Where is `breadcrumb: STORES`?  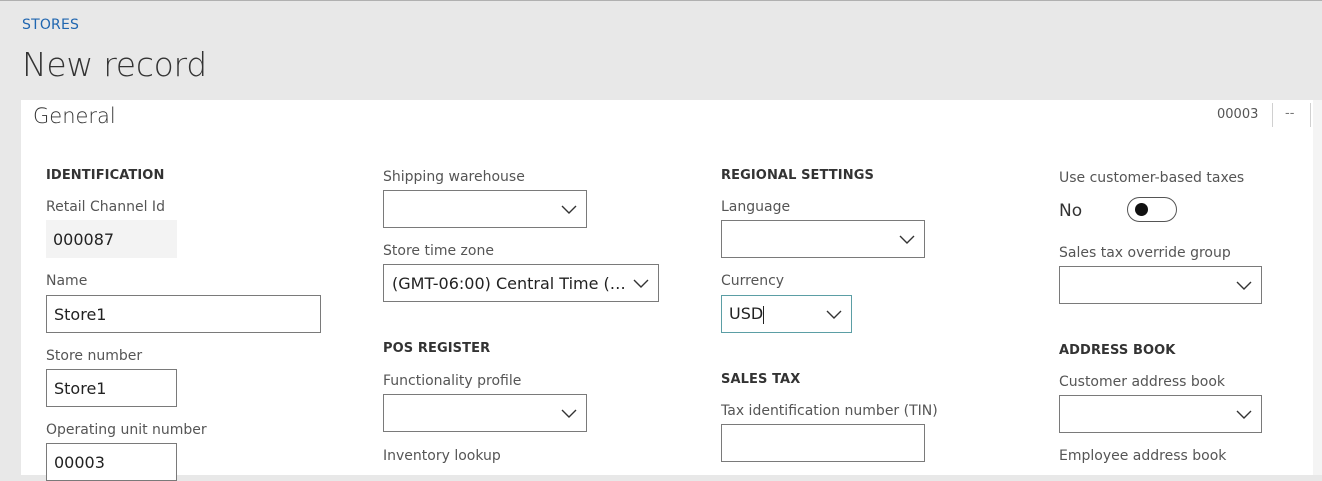
breadcrumb: STORES is located at coordinates (50, 25).